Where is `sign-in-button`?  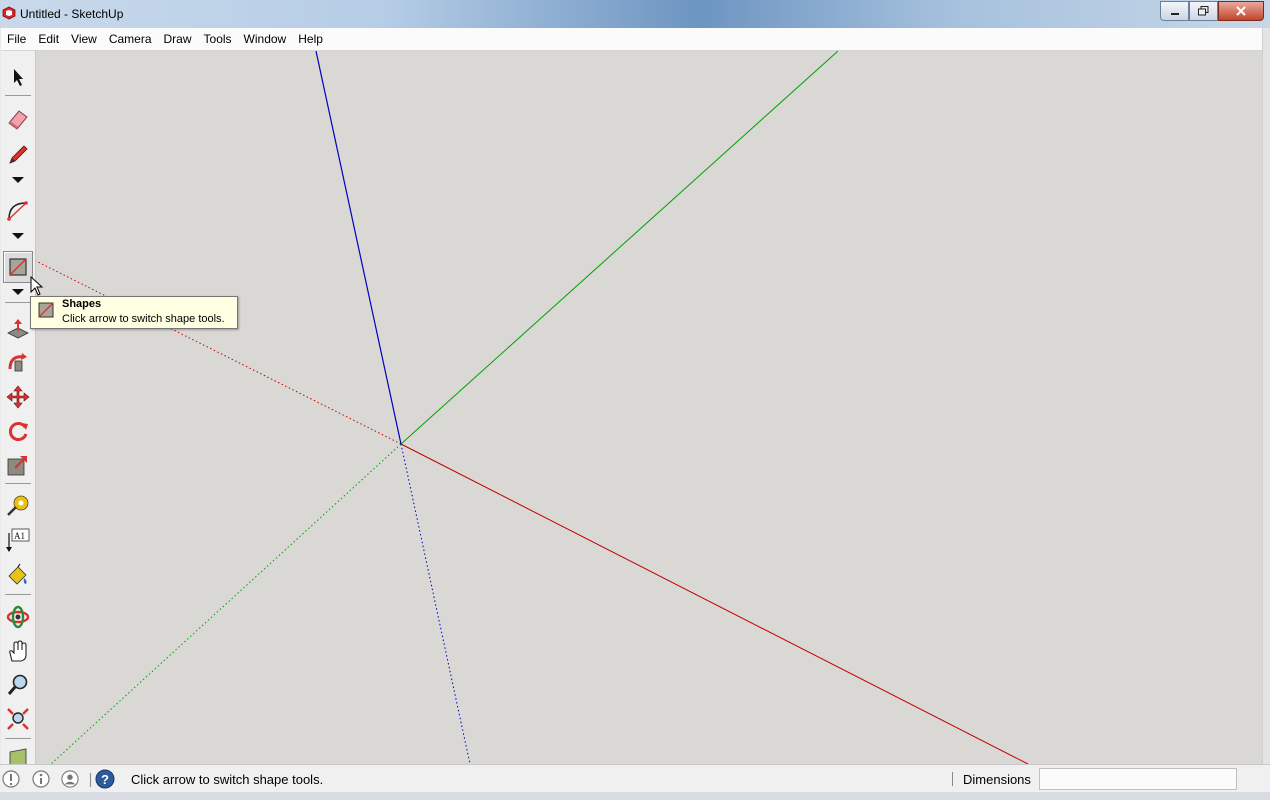
sign-in-button is located at coordinates (70, 779).